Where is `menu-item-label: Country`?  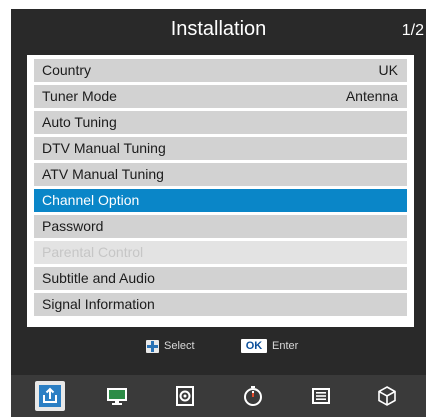
menu-item-label: Country is located at coordinates (67, 70).